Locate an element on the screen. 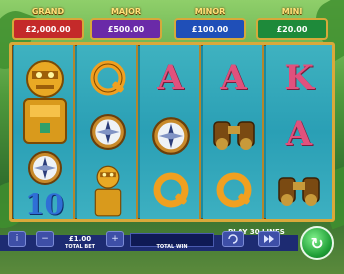 This screenshot has height=274, width=344. total-win-label: TOTAL WIN is located at coordinates (172, 247).